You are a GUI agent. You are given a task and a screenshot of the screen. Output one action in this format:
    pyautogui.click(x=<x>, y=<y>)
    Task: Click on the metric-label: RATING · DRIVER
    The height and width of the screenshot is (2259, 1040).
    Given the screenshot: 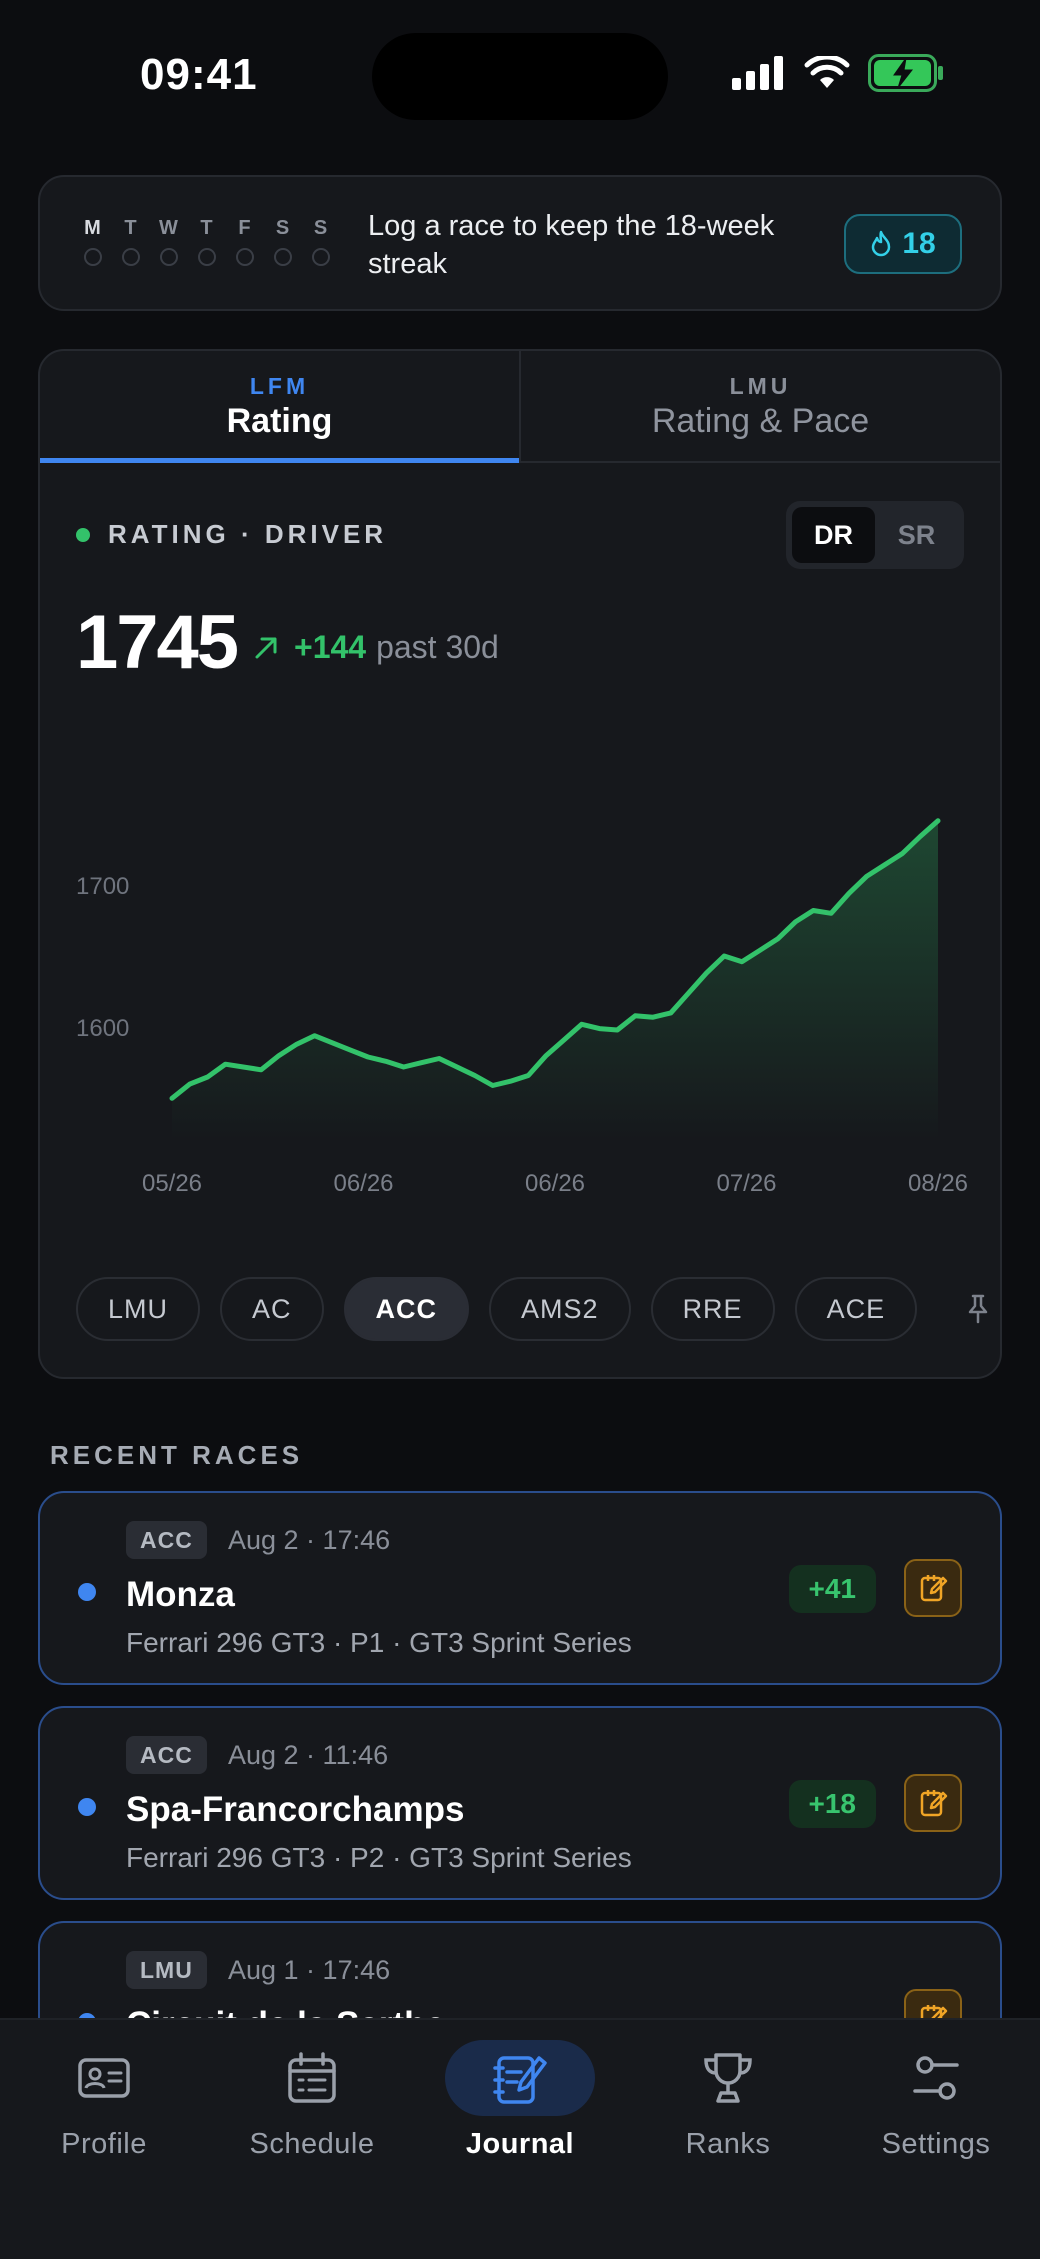 What is the action you would take?
    pyautogui.click(x=231, y=534)
    